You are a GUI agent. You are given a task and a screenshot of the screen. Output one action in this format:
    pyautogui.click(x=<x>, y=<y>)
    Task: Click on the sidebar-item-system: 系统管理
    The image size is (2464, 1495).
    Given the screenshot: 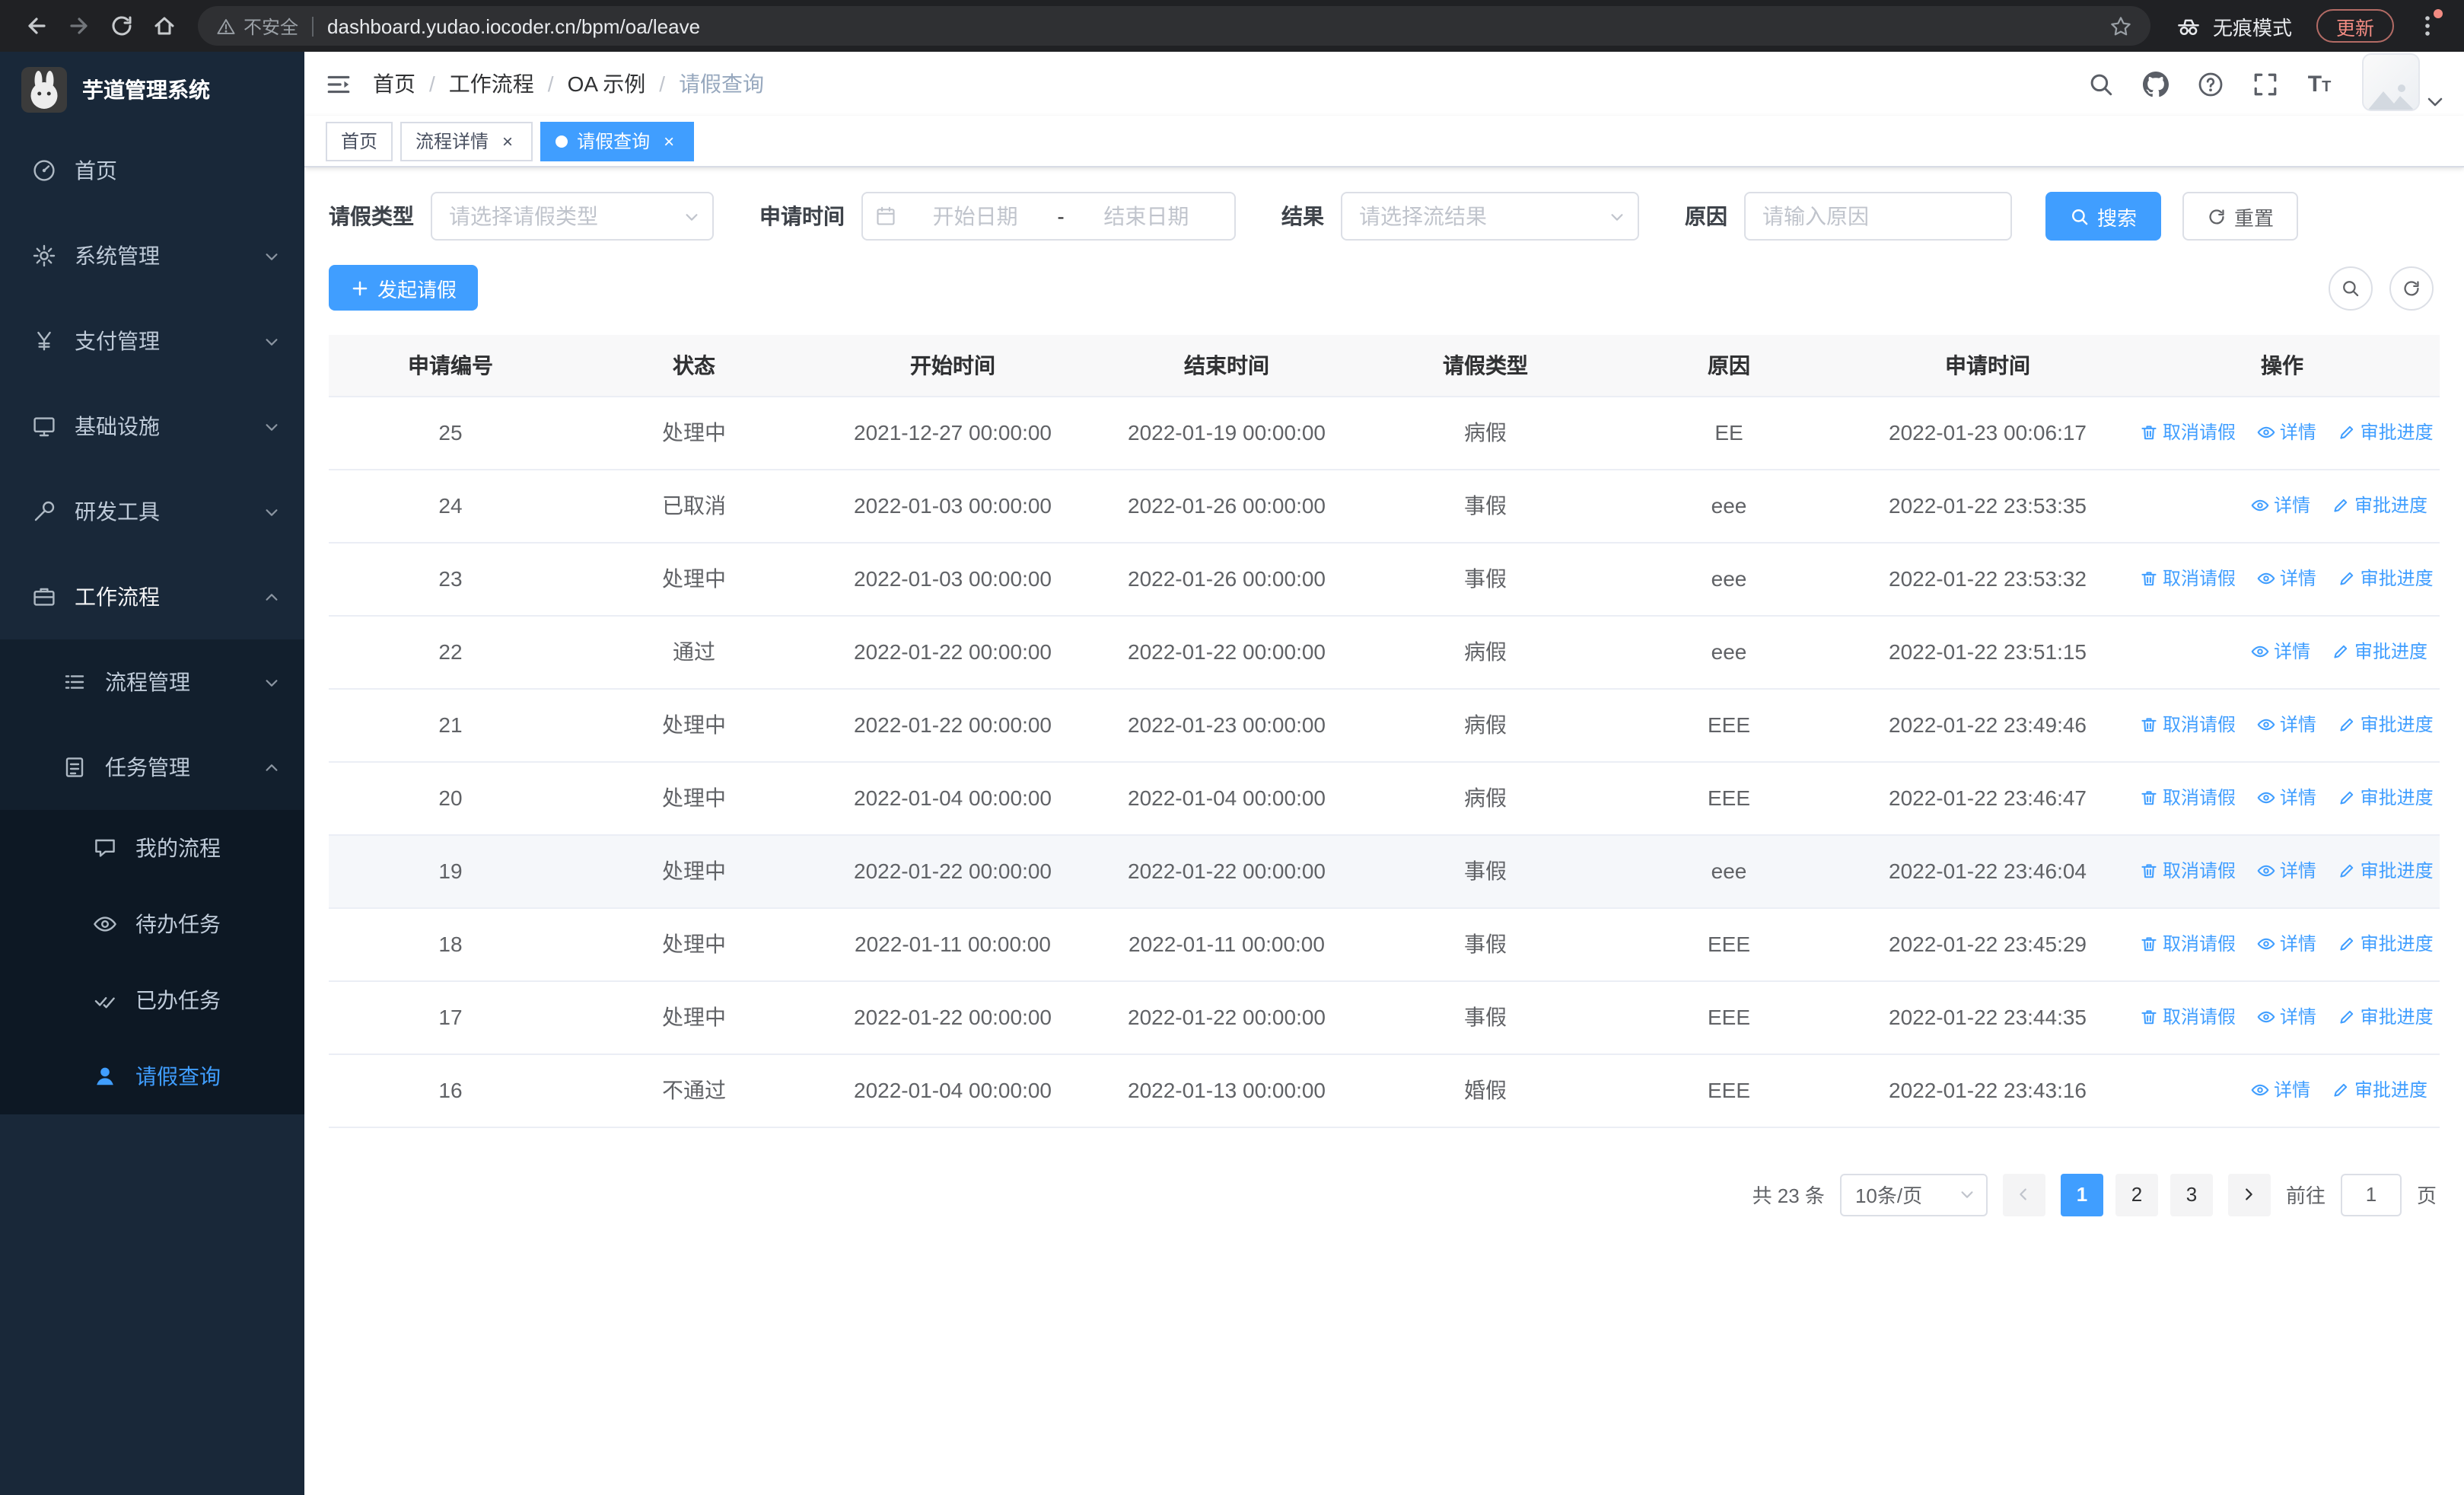 What is the action you would take?
    pyautogui.click(x=152, y=255)
    